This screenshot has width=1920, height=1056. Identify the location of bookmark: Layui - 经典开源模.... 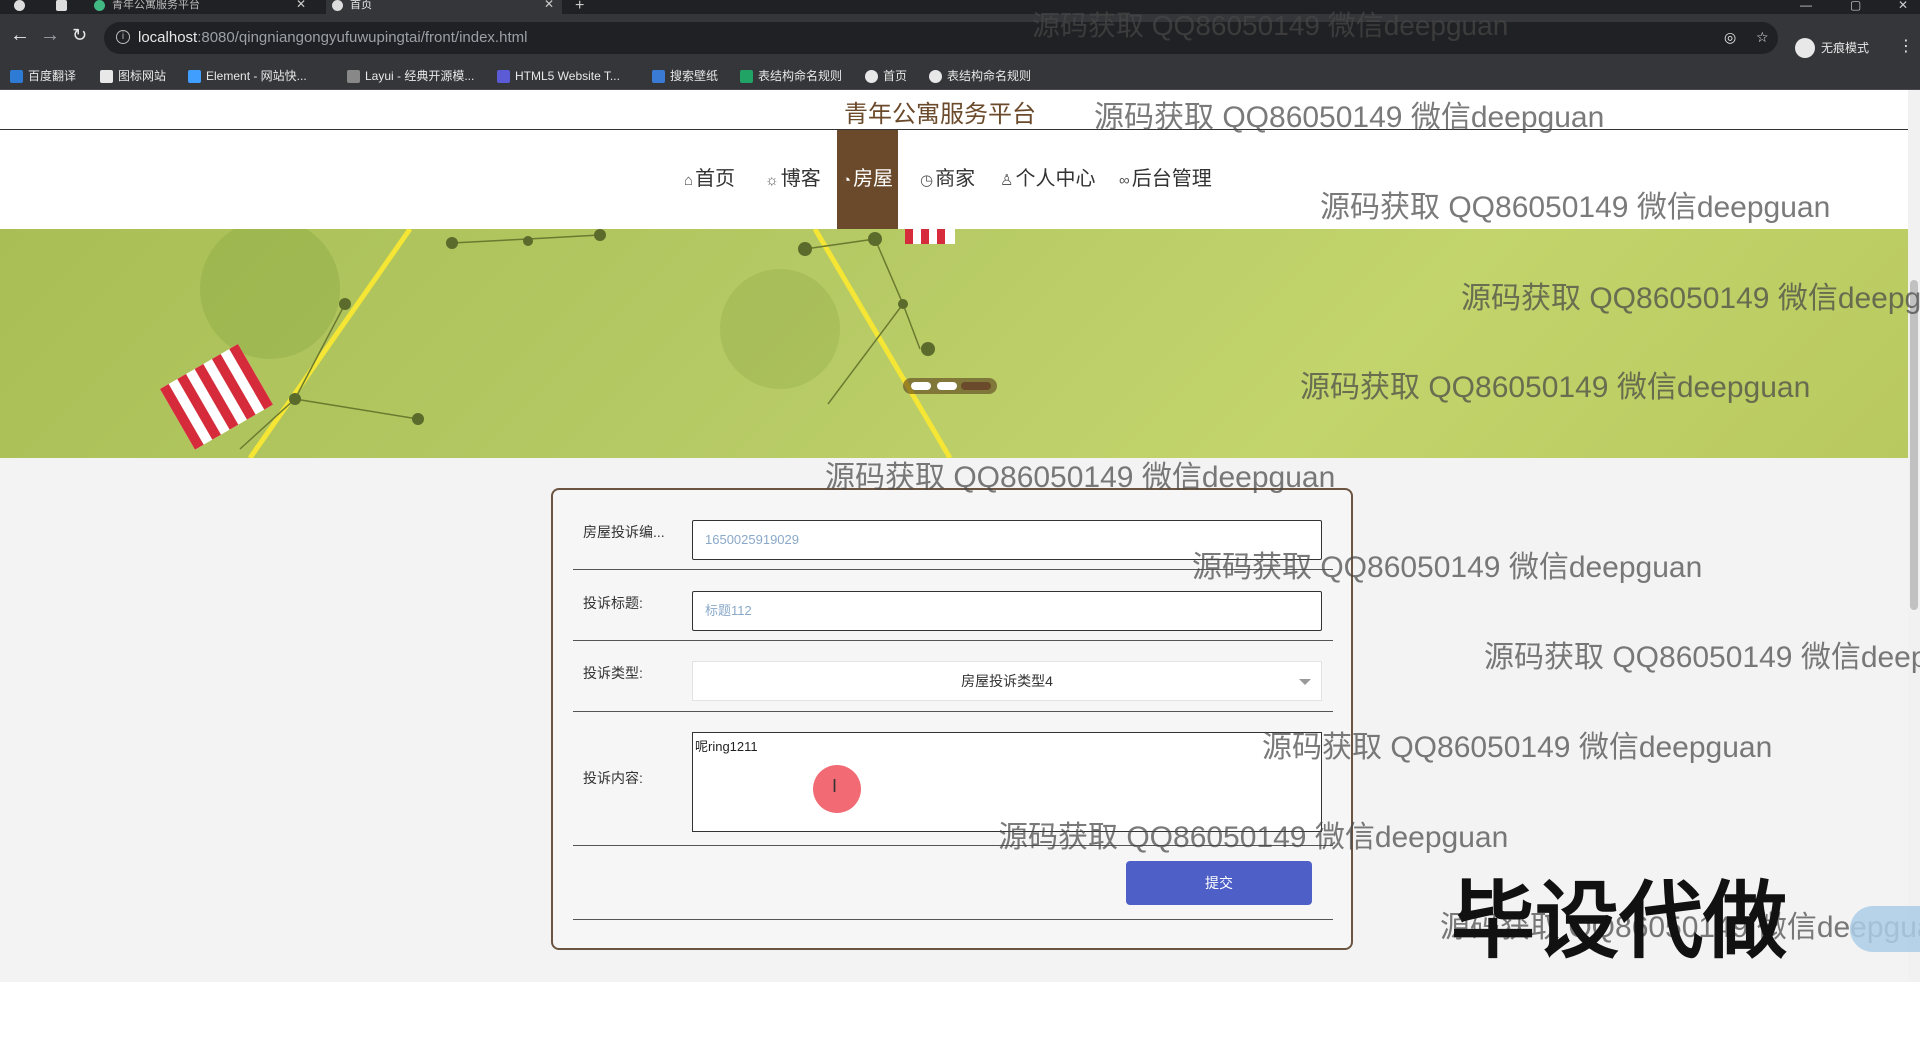
(410, 76).